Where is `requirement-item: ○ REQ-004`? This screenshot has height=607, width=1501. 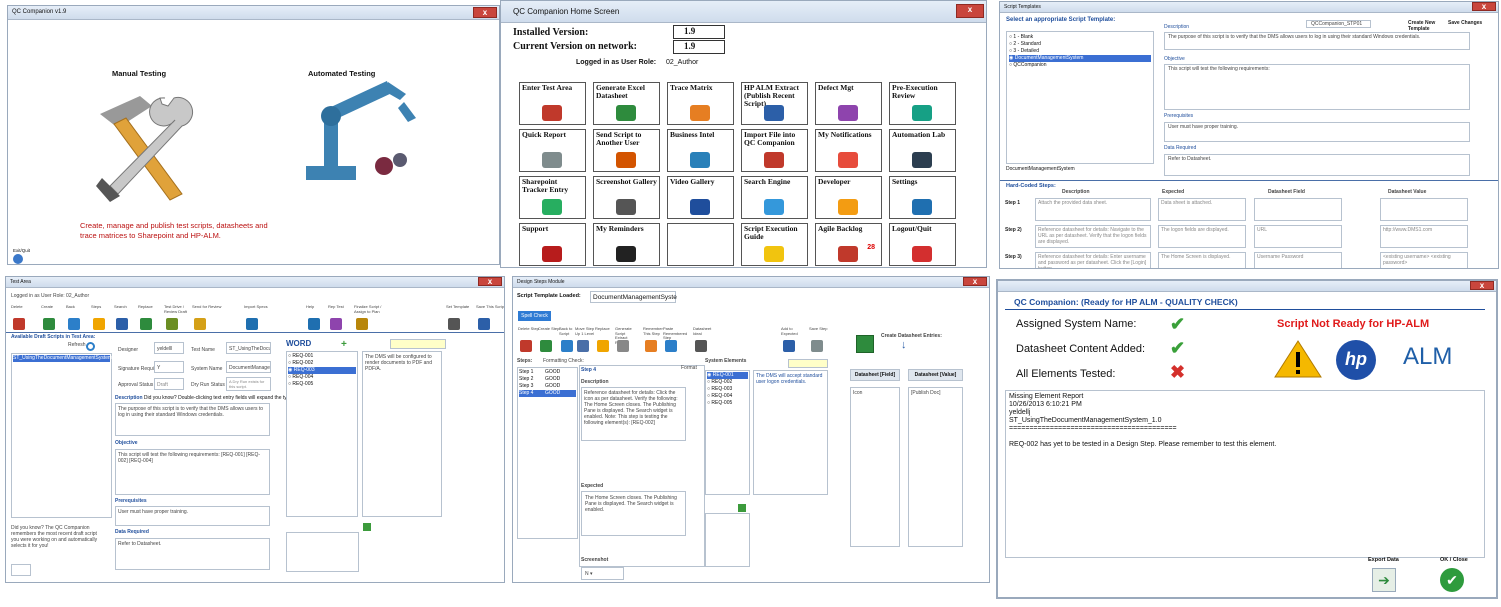
requirement-item: ○ REQ-004 is located at coordinates (322, 377).